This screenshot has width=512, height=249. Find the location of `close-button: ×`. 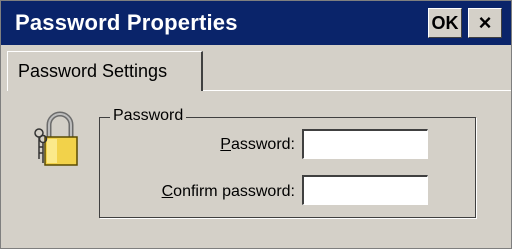

close-button: × is located at coordinates (485, 23).